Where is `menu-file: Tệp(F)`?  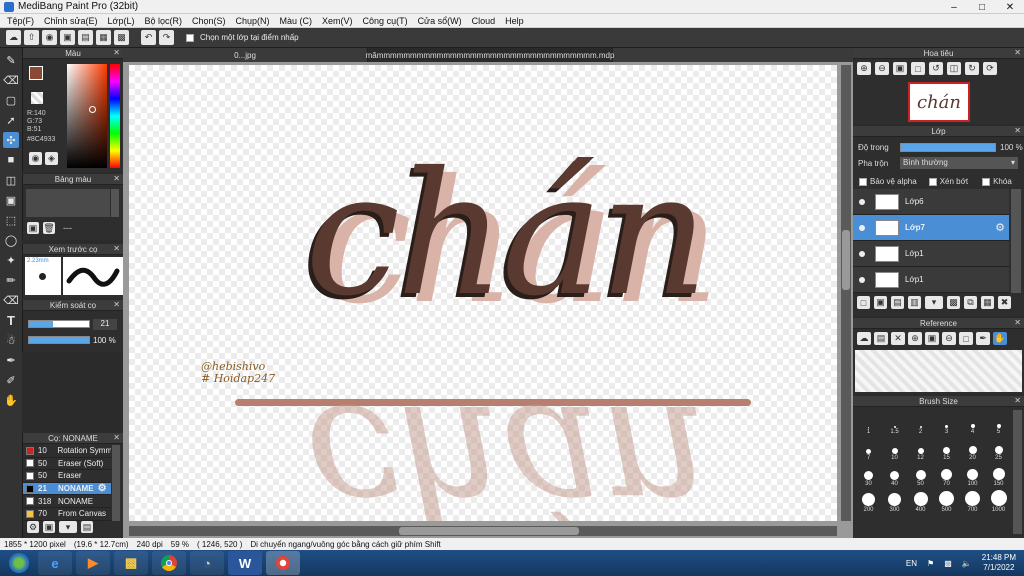
menu-file: Tệp(F) is located at coordinates (20, 21).